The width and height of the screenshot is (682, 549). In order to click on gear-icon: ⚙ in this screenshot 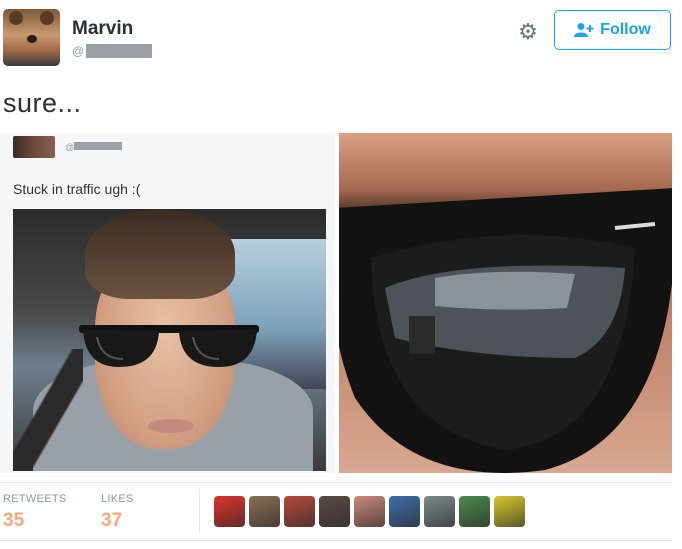, I will do `click(528, 32)`.